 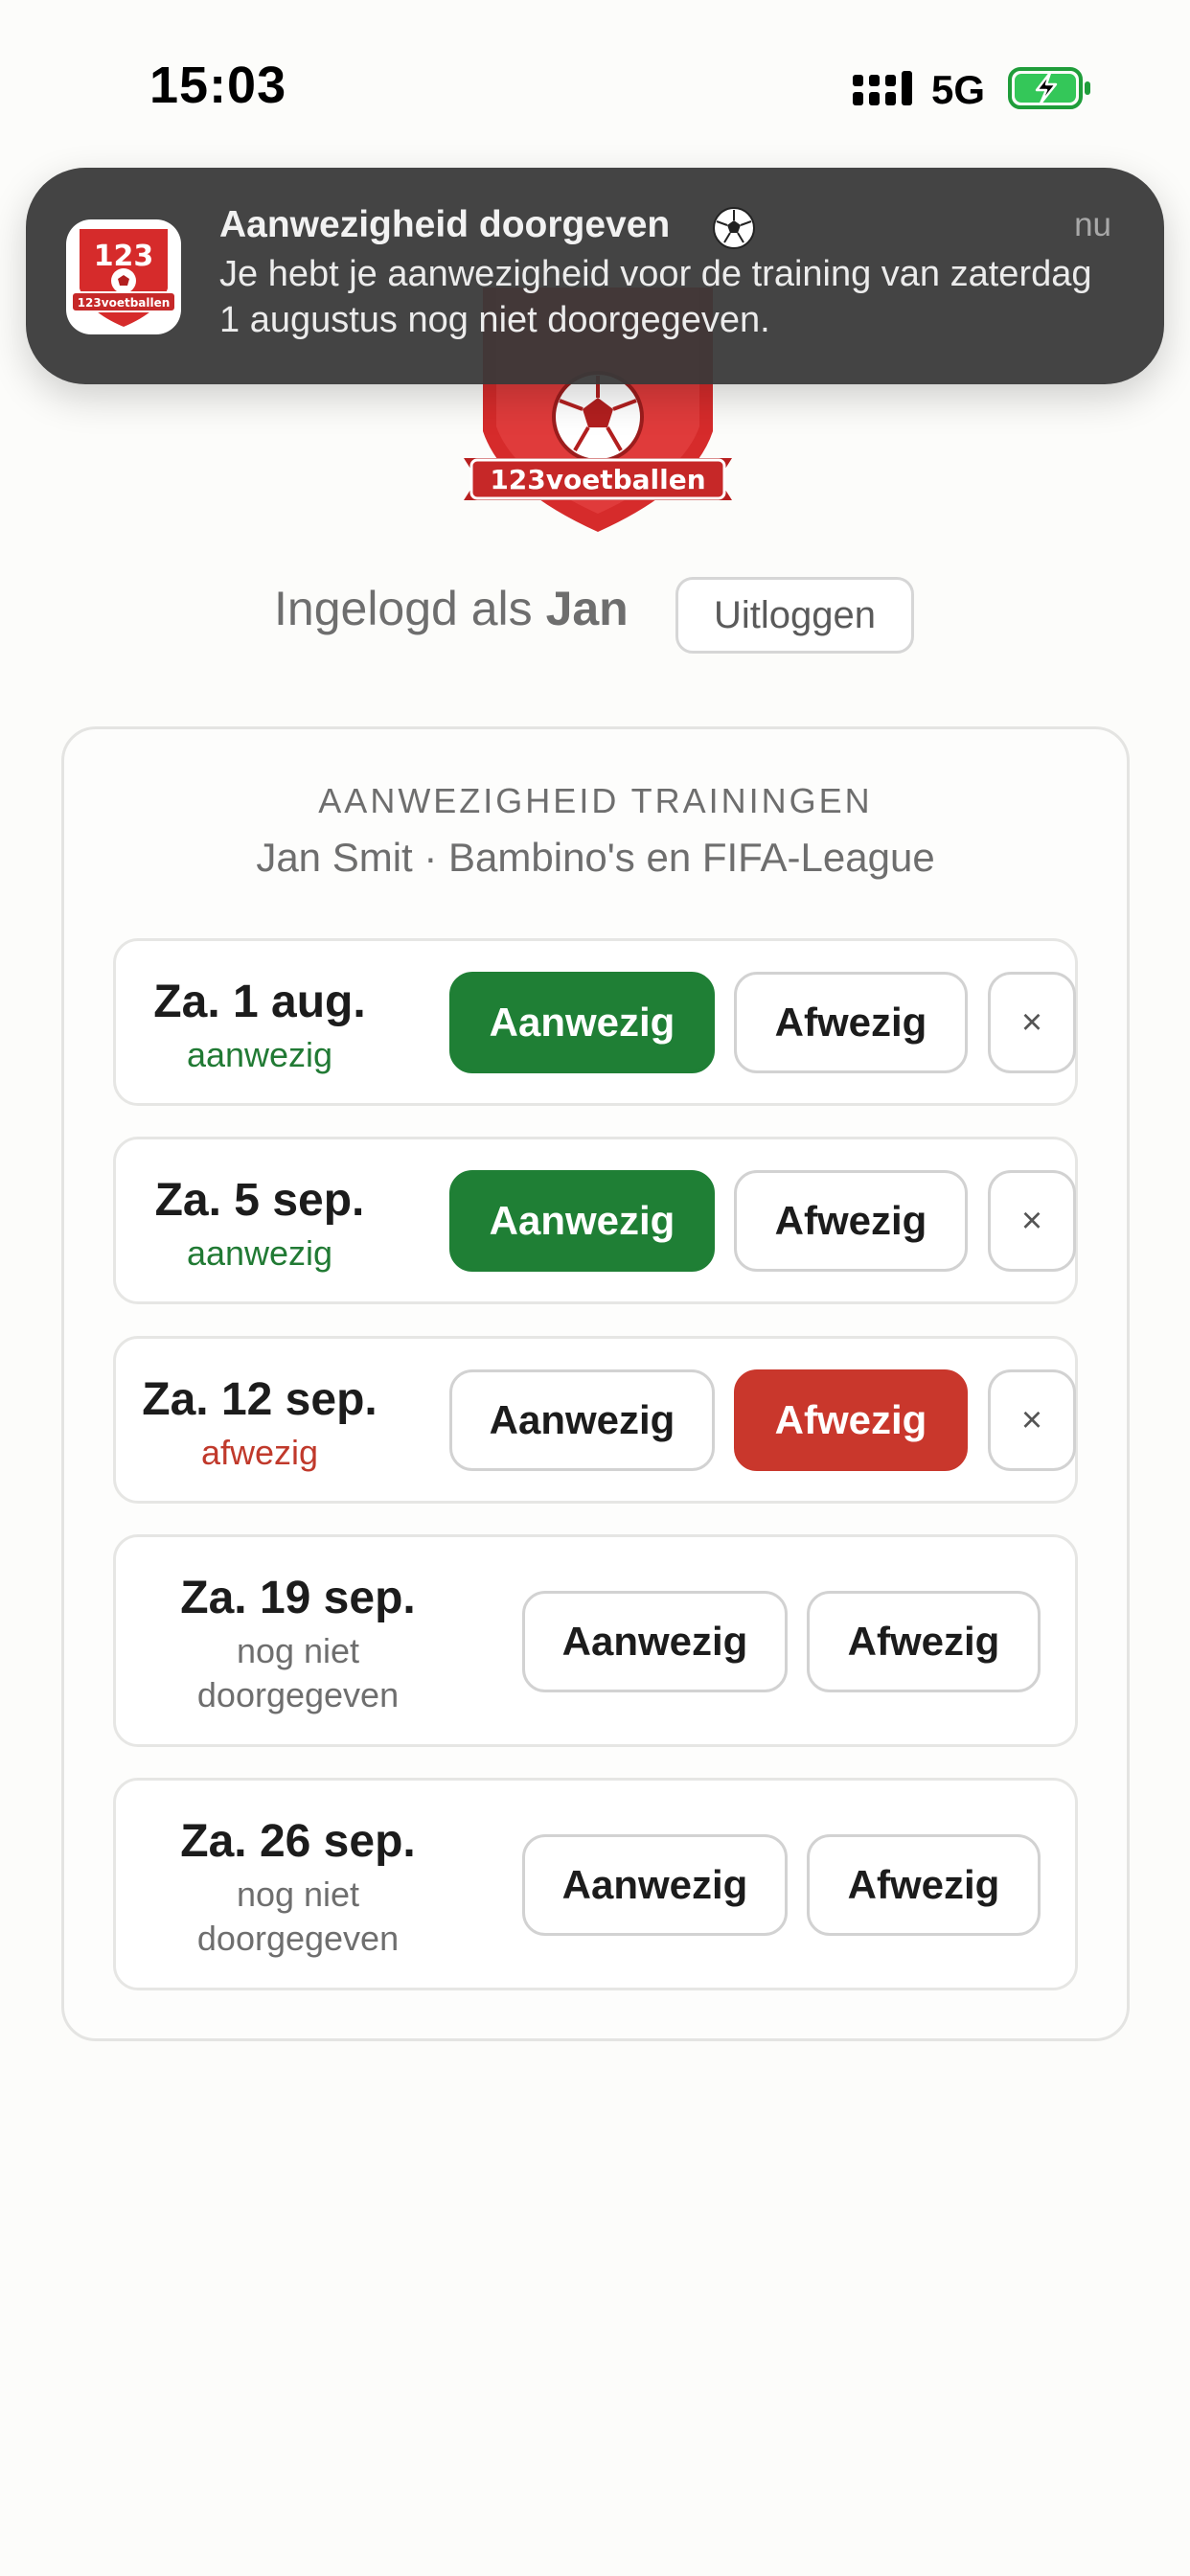 I want to click on app-logo-icon: 123 123voetballen, so click(x=124, y=278).